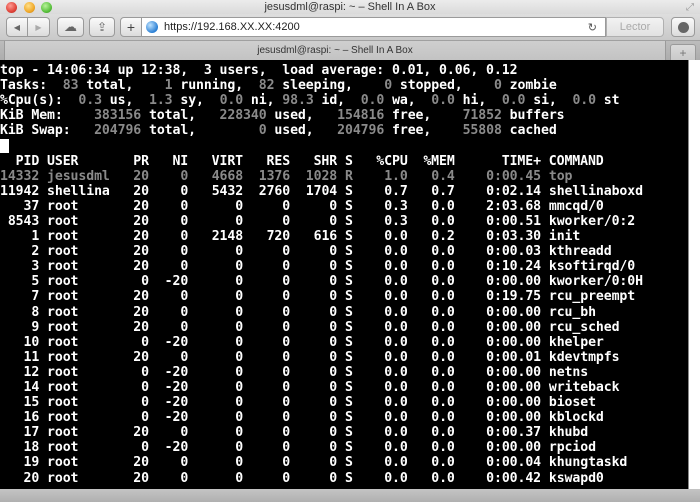 The height and width of the screenshot is (502, 700). Describe the element at coordinates (380, 191) in the screenshot. I see `cell-cpu: 0.7` at that location.